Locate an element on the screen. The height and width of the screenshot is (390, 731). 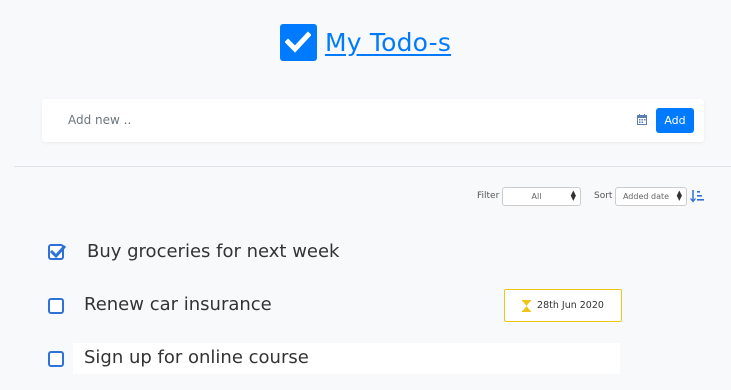
filter-select: All ▲ ▼ is located at coordinates (541, 196).